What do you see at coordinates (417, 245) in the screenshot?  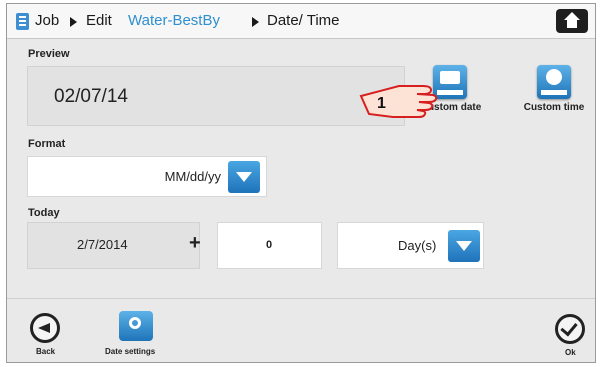 I see `unit-value: Day(s)` at bounding box center [417, 245].